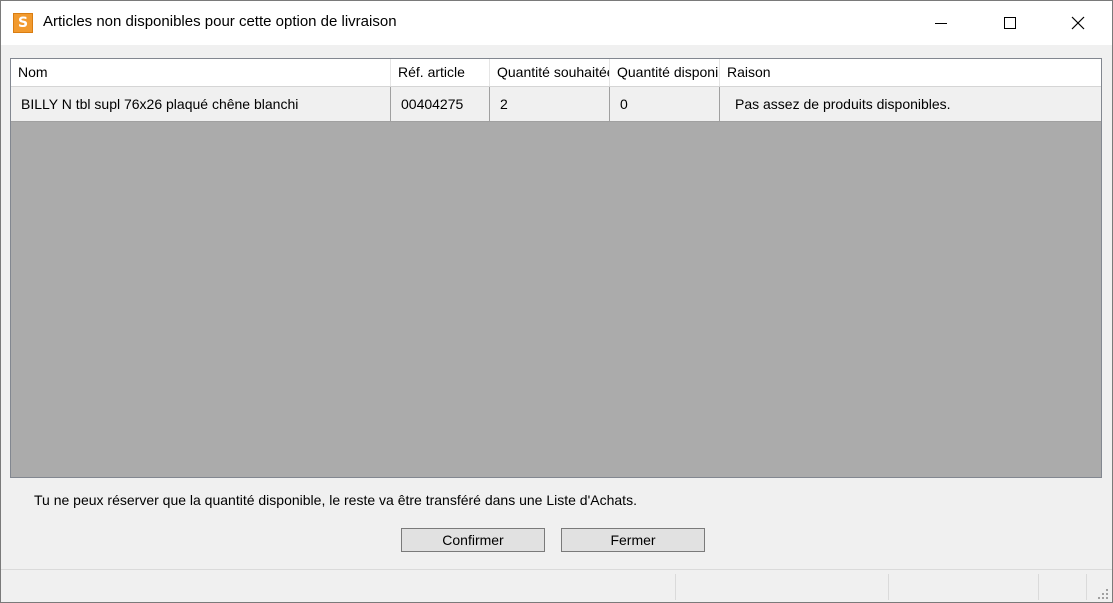 This screenshot has height=603, width=1113. Describe the element at coordinates (910, 104) in the screenshot. I see `cell-reason: Pas assez de produits disponibles.` at that location.